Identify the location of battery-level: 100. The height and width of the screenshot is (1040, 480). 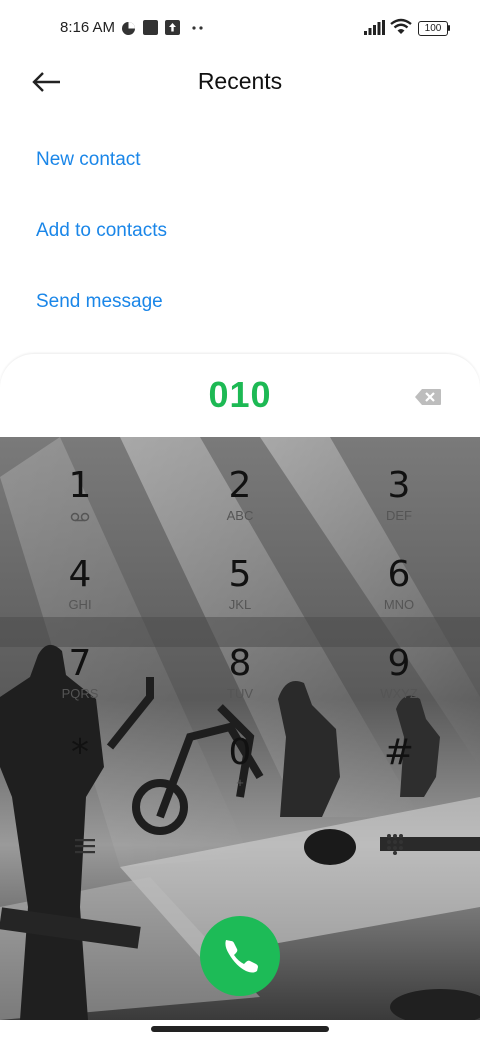
(433, 28).